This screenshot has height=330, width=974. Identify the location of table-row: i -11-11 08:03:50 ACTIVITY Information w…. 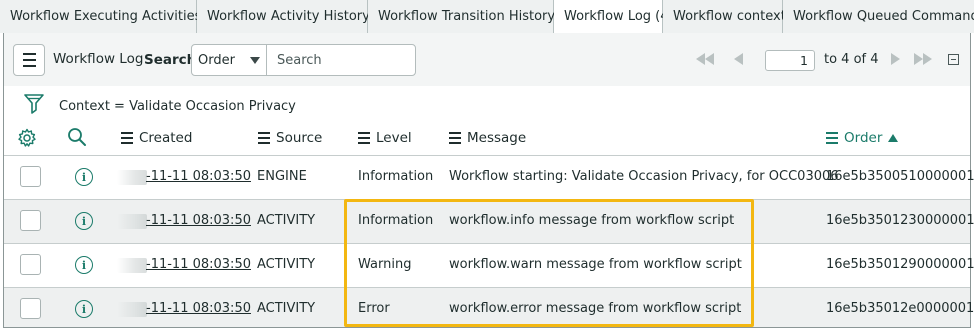
(489, 221).